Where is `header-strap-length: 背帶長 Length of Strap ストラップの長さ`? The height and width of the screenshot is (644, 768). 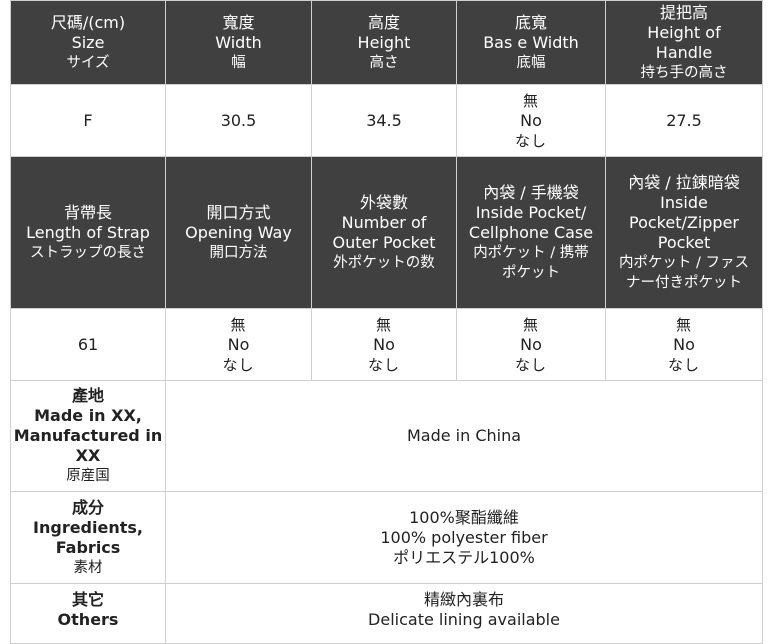
header-strap-length: 背帶長 Length of Strap ストラップの長さ is located at coordinates (88, 232).